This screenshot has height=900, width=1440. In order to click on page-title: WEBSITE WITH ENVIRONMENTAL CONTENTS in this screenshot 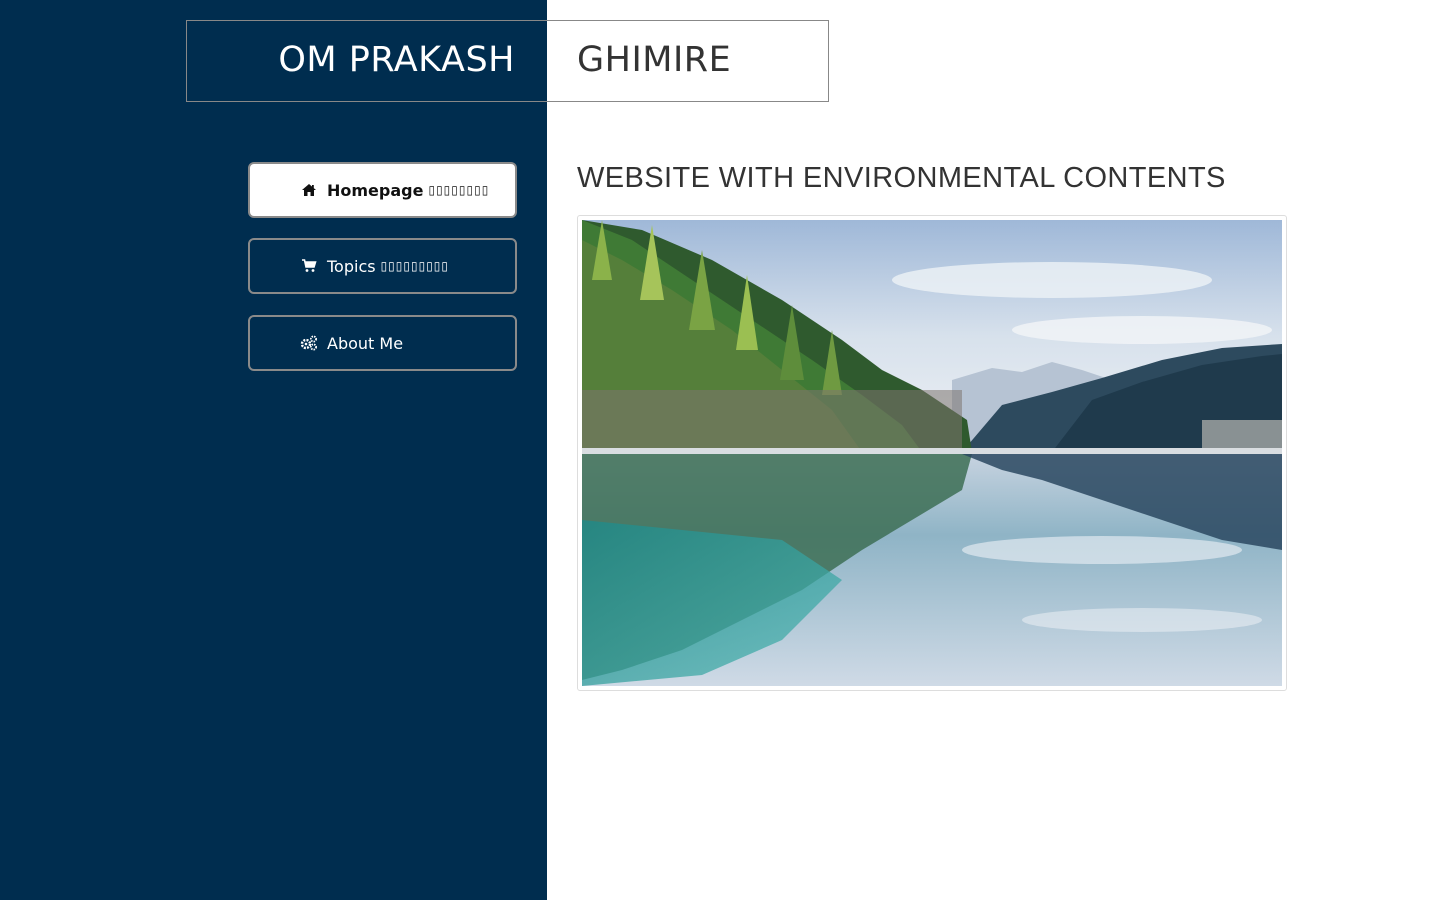, I will do `click(901, 178)`.